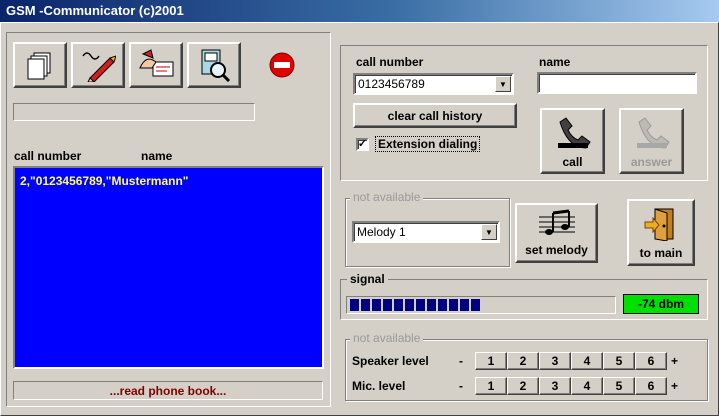 The width and height of the screenshot is (719, 416). I want to click on mic-level-2-button: 2, so click(523, 386).